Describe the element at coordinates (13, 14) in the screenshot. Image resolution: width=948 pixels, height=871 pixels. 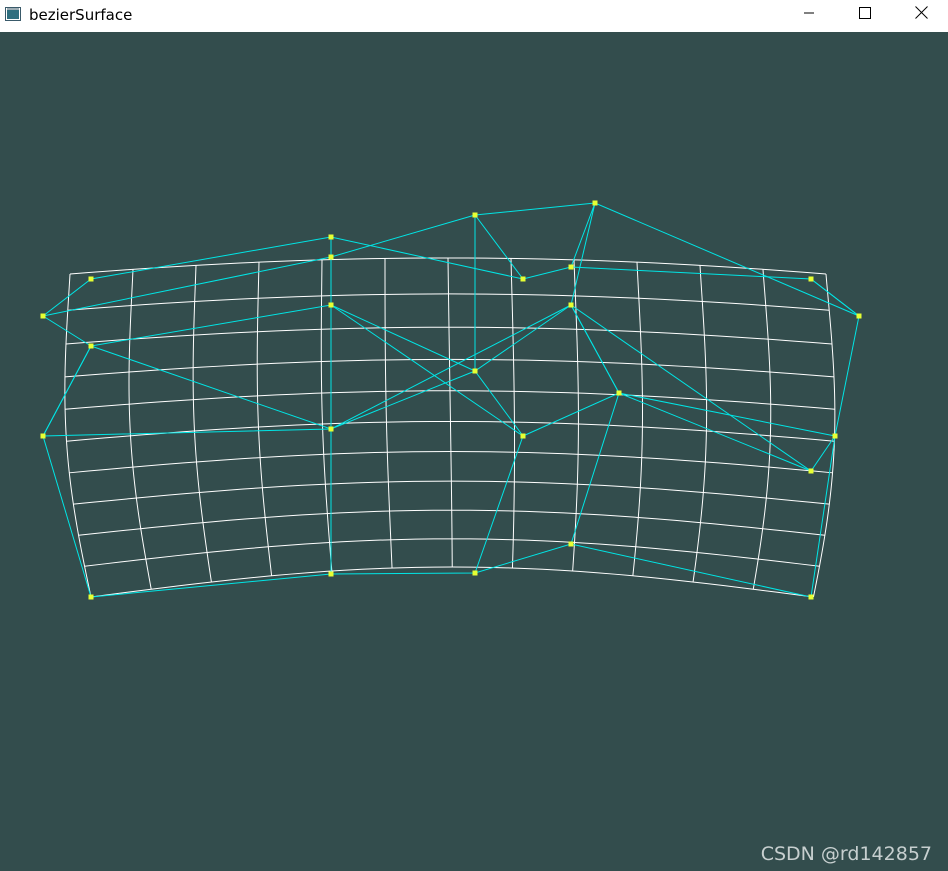
I see `opengl-window-icon` at that location.